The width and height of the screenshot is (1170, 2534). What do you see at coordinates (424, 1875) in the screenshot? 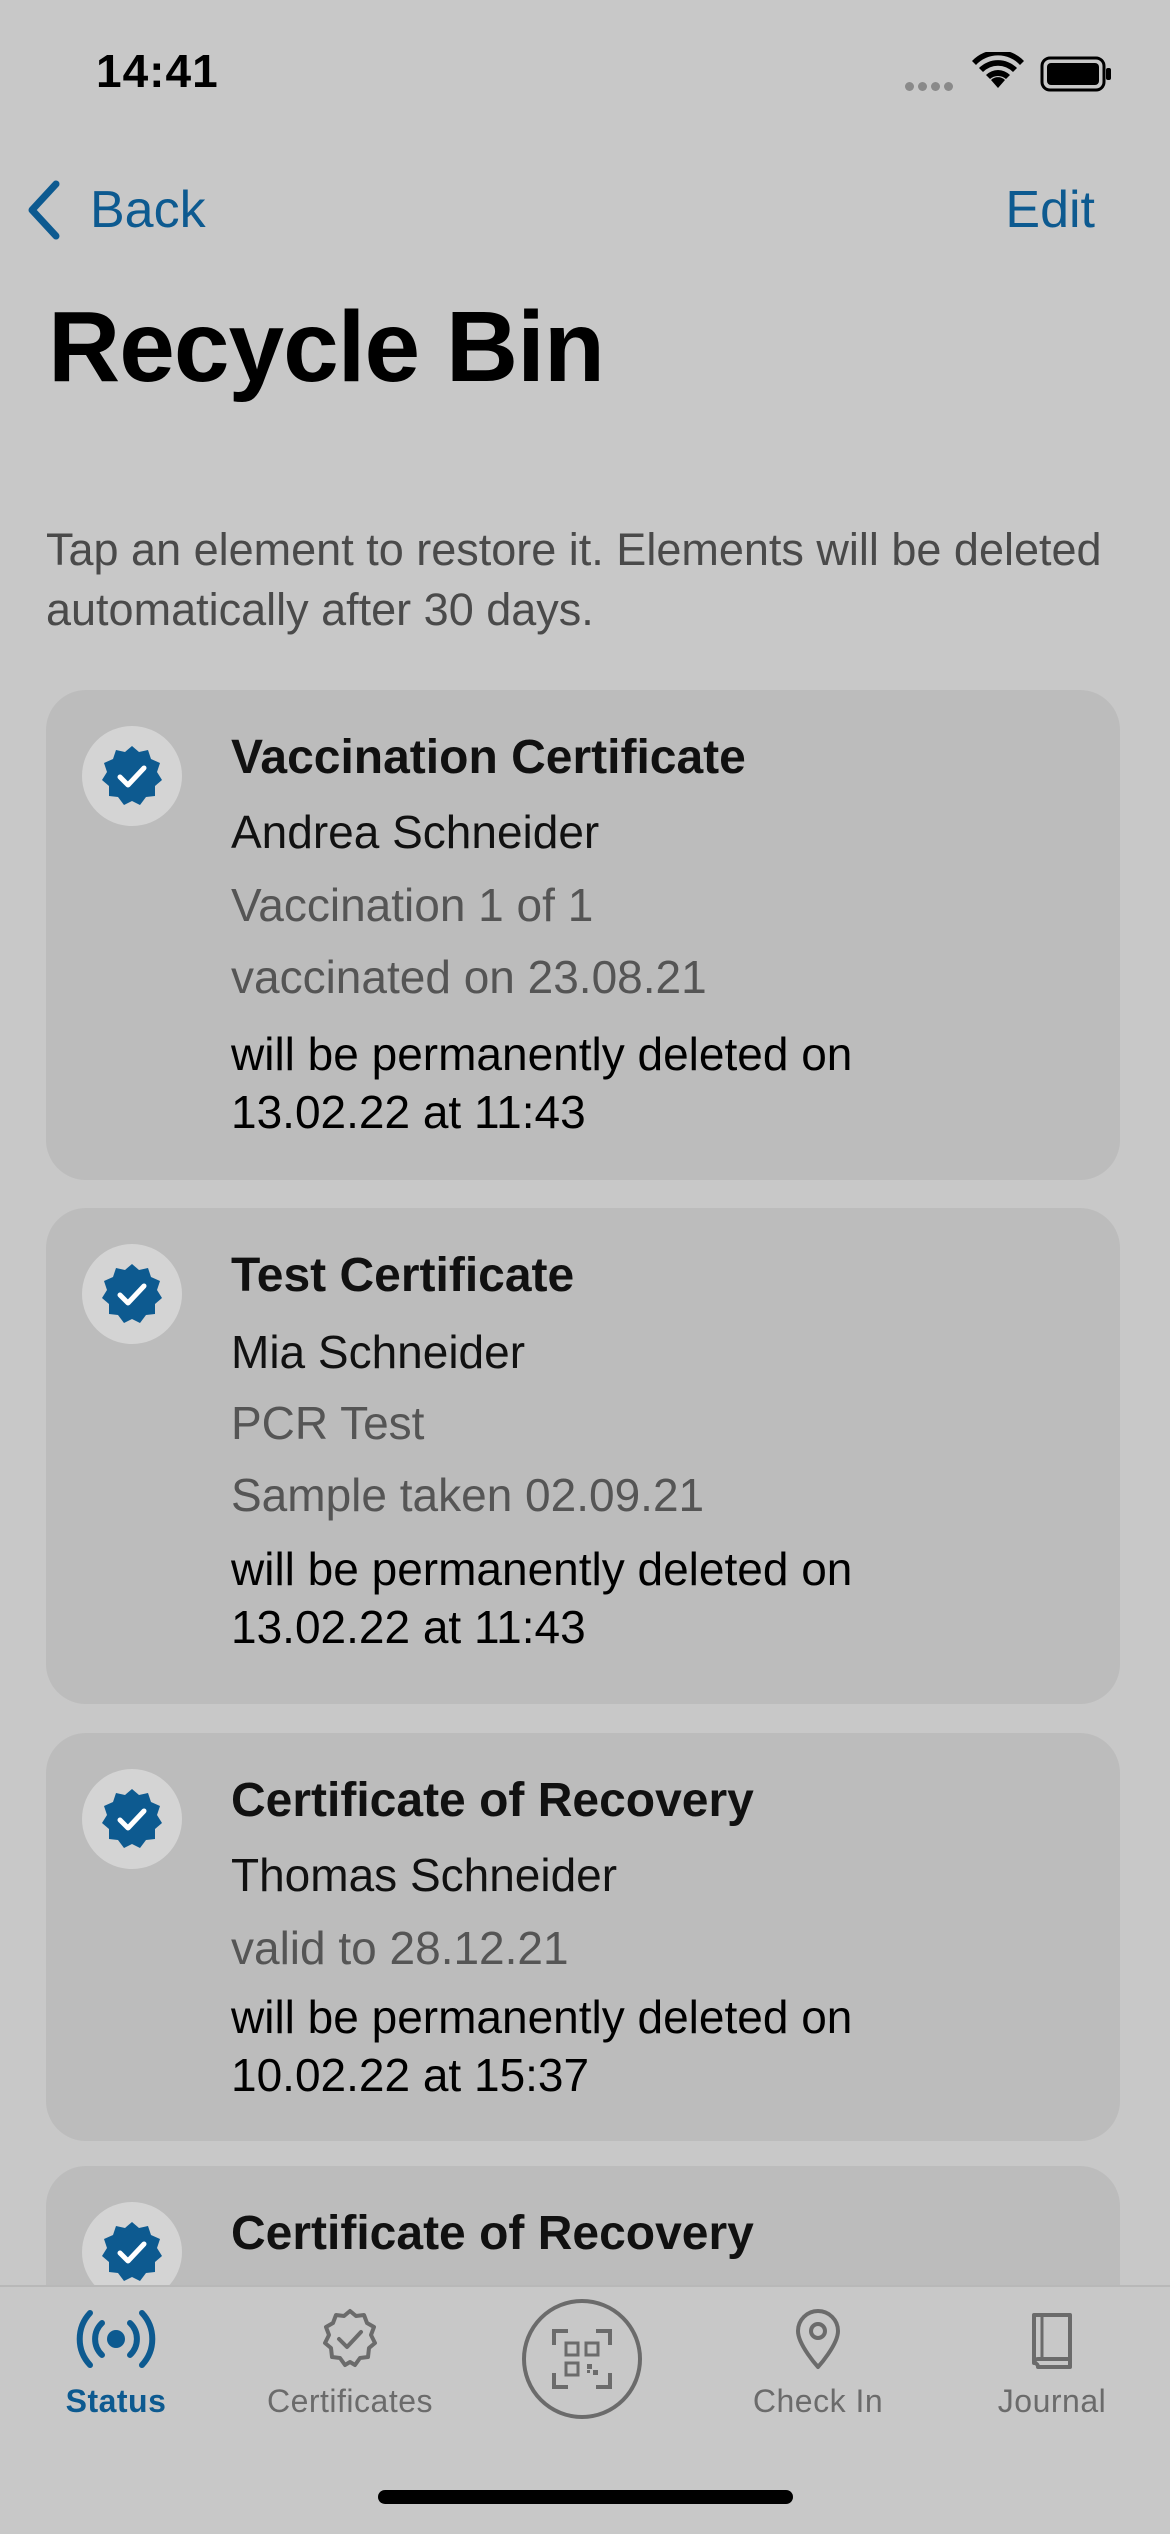
I see `holder-name: Thomas Schneider` at bounding box center [424, 1875].